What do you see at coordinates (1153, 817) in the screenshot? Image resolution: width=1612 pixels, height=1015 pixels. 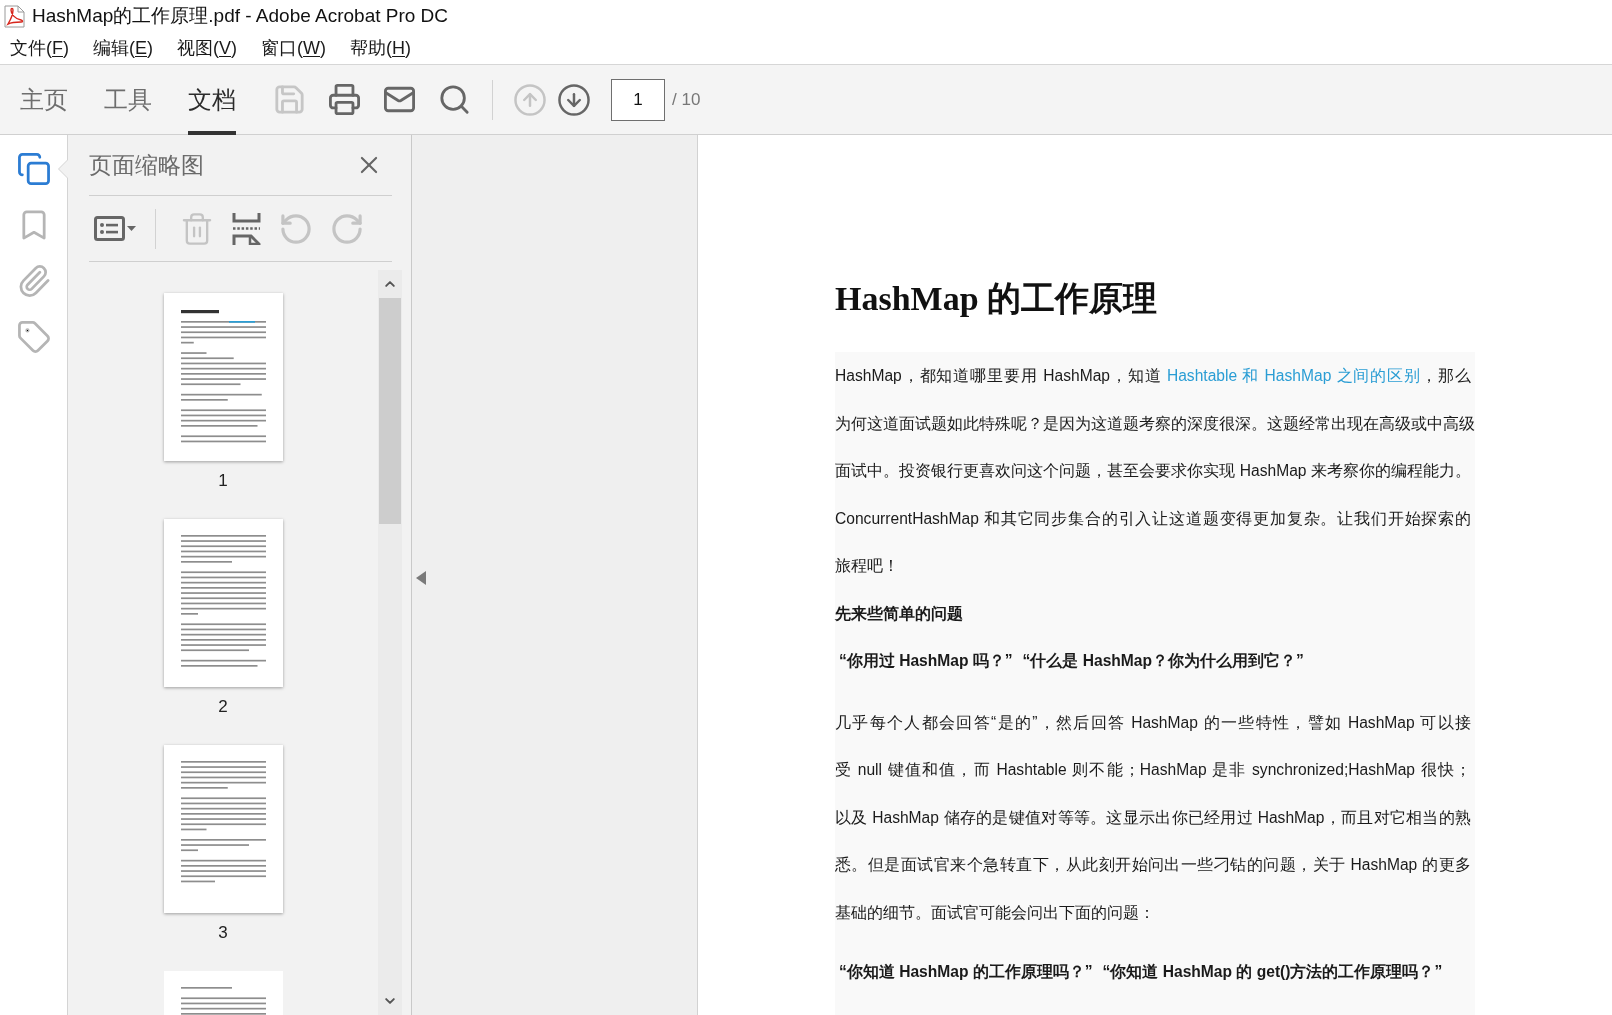 I see `paragraph-text: 几乎每个人都会回答“是的”，然后回答 HashMap 的一些特性，譬如 HashMap 可以接 受 null 键值和值，而 Hashtable 则不能；HashMap 是非 synchronized;HashMap 很快； 以及 HashMap 储存的是键值对等等。这显示出你已经用过 HashMap，而且对它相当的熟 悉。但是面试官来个急转直下，从此刻开始问出一些刁钻的问题，关于 HashMap 的更多 基础的细节。面试官可能会问出下面的问题：` at bounding box center [1153, 817].